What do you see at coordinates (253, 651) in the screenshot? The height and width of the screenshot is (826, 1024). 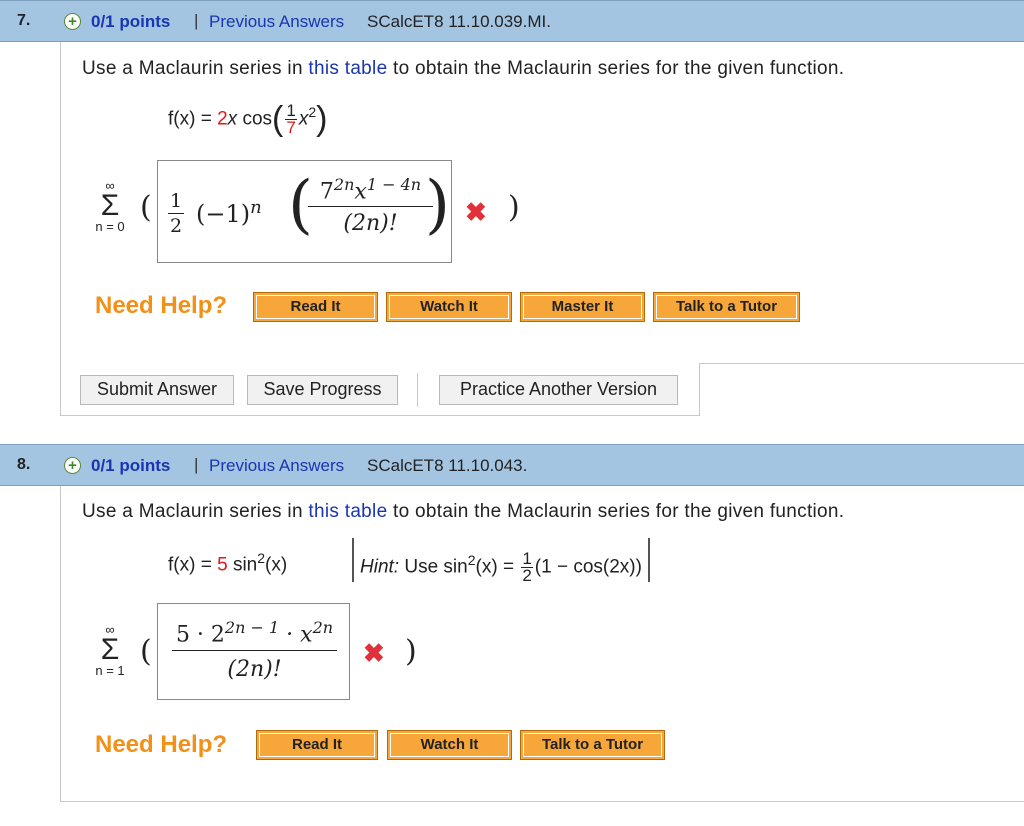 I see `answer-box: 5 · 22n − 1 · x2n (2n)!` at bounding box center [253, 651].